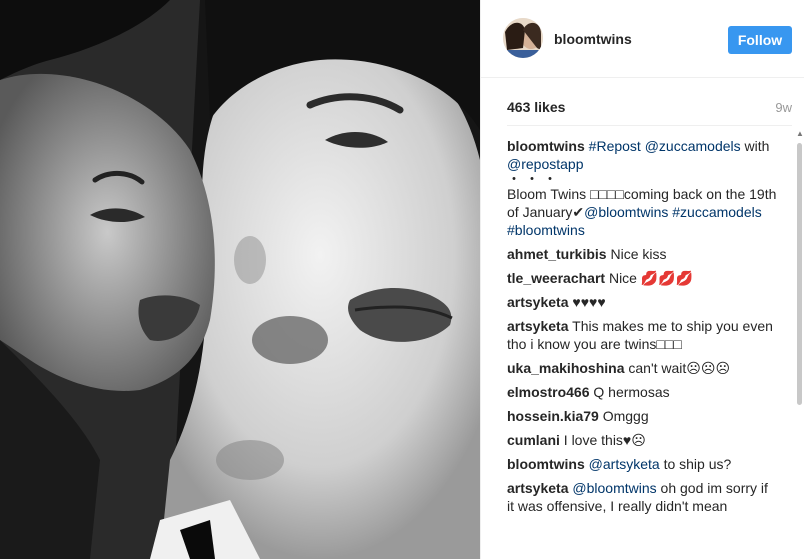 Image resolution: width=804 pixels, height=559 pixels. Describe the element at coordinates (631, 392) in the screenshot. I see `comment-text: Q hermosas` at that location.